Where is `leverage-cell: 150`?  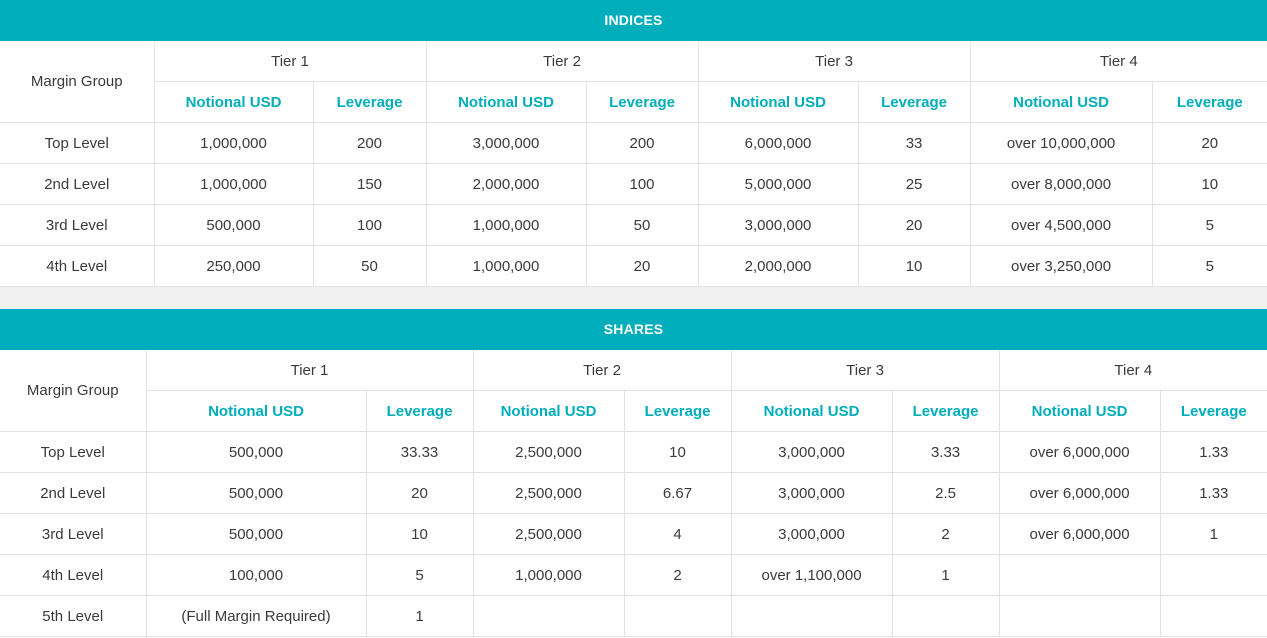
leverage-cell: 150 is located at coordinates (369, 184).